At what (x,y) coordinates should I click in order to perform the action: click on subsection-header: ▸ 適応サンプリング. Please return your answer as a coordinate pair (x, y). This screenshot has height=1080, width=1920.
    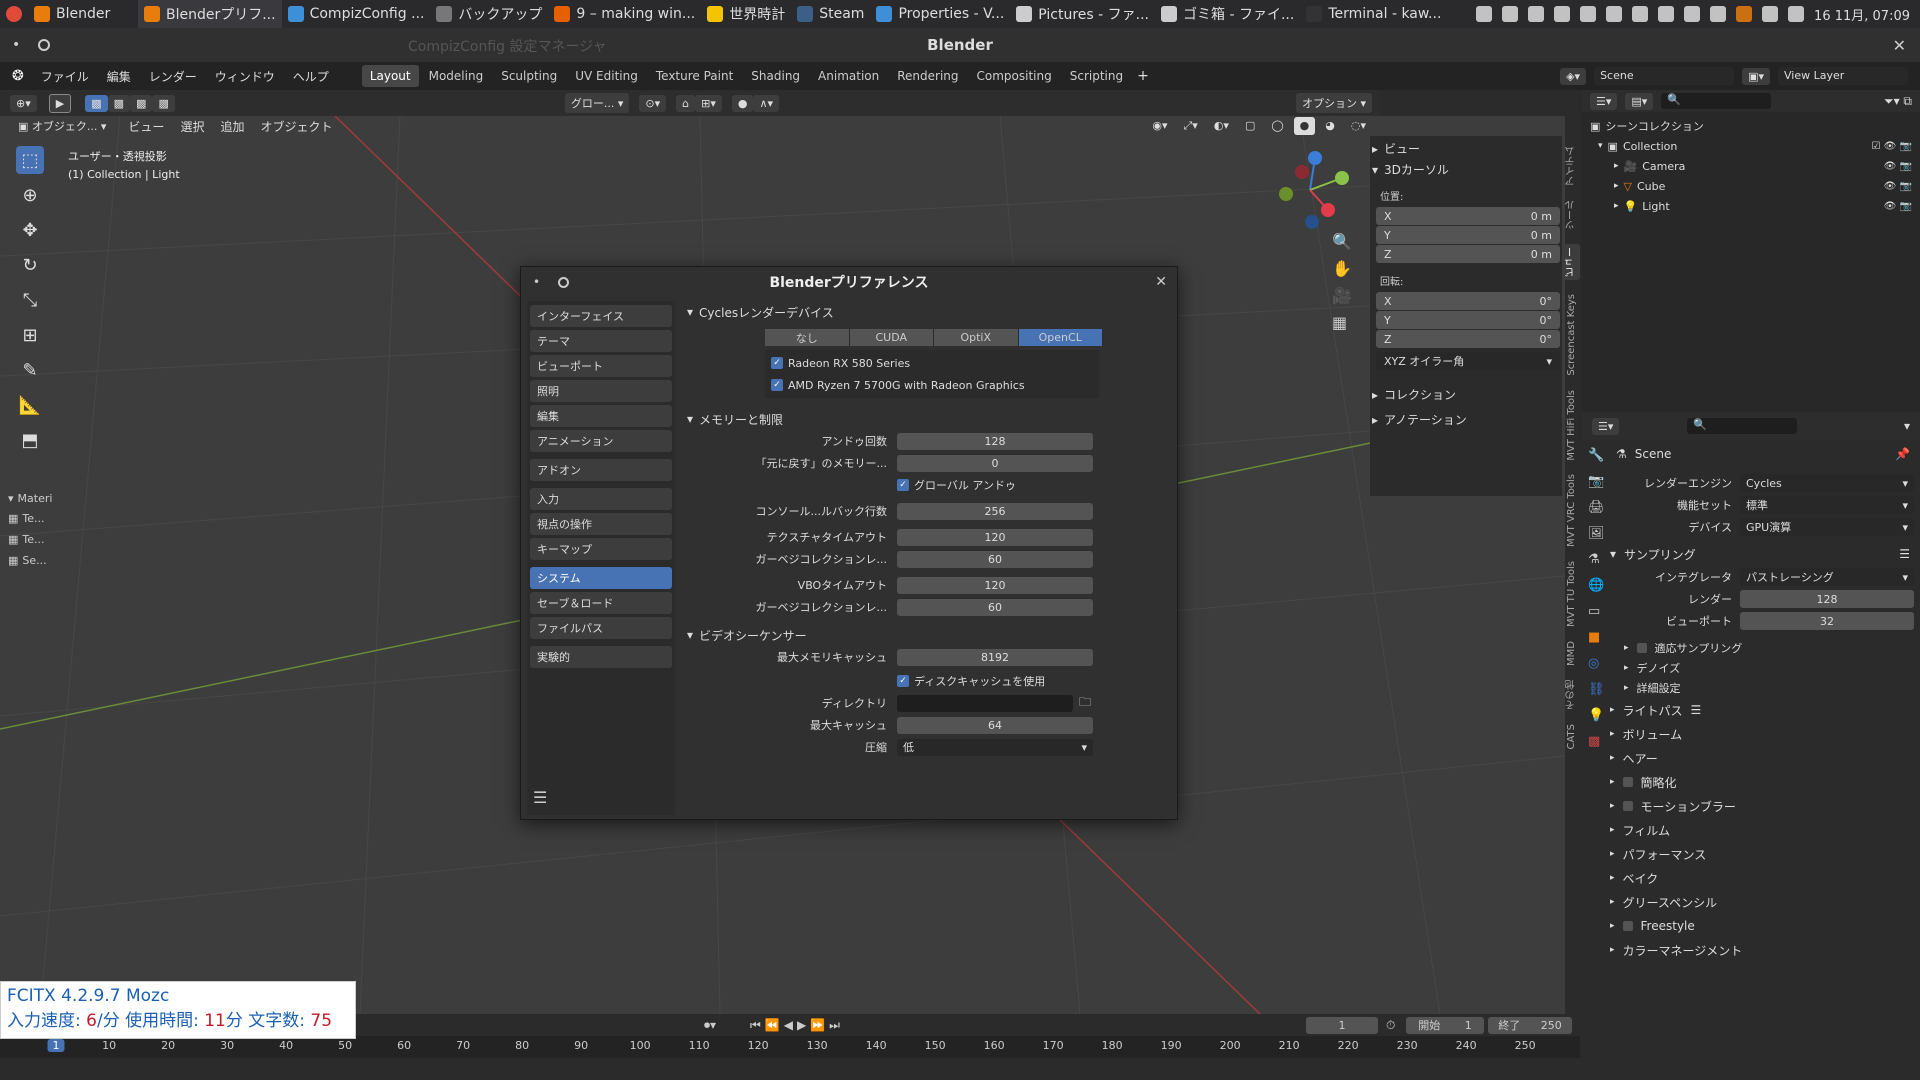
    Looking at the image, I should click on (1769, 648).